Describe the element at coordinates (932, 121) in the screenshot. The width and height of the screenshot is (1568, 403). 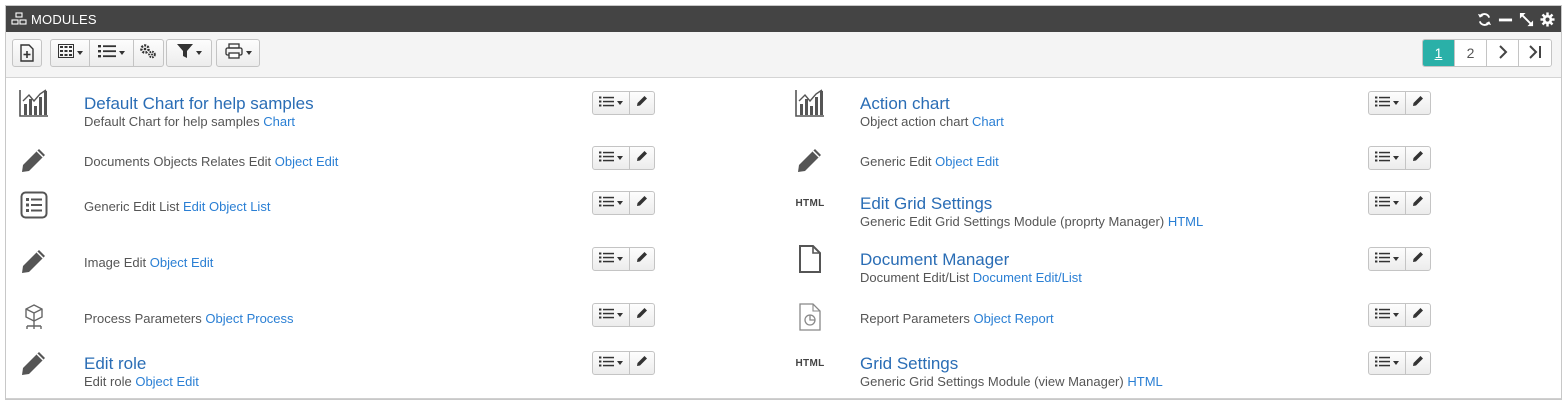
I see `module-description: Object action chart Chart` at that location.